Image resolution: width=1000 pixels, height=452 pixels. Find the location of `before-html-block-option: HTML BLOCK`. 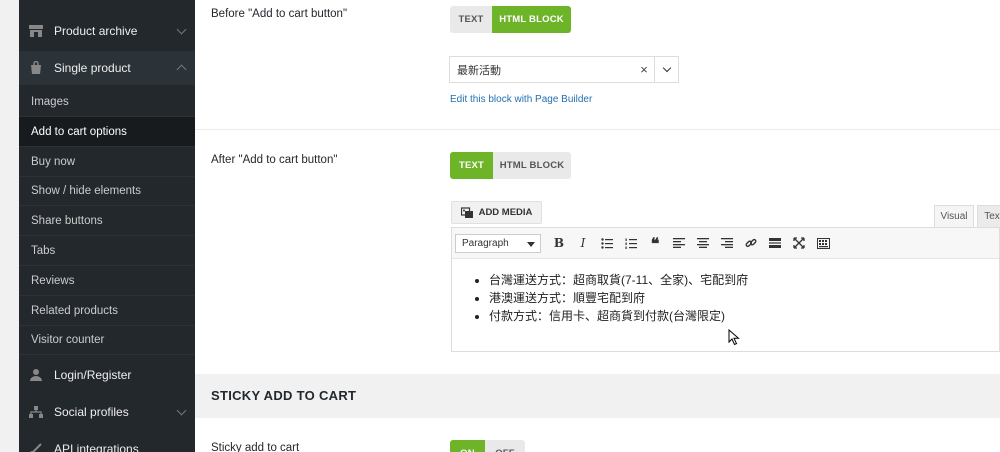

before-html-block-option: HTML BLOCK is located at coordinates (531, 19).